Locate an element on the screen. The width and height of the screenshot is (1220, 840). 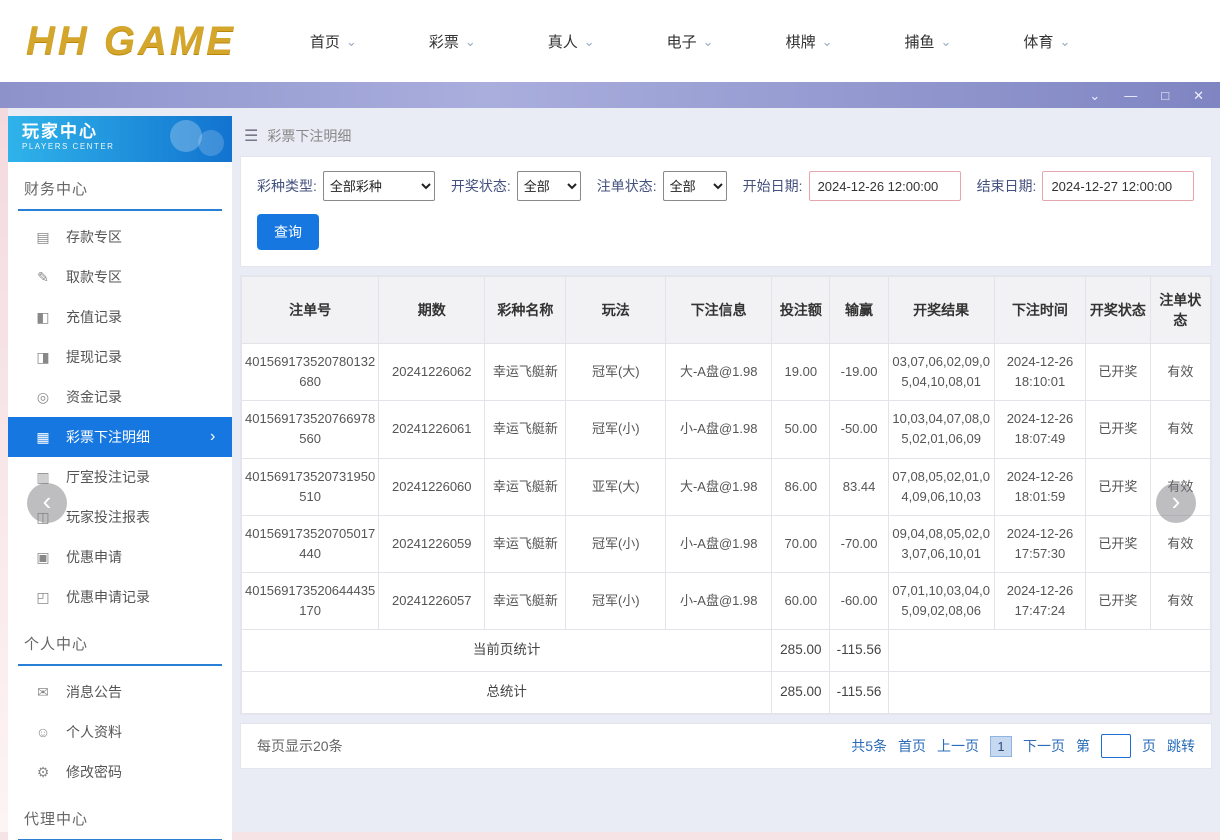
main-nav: 首页 ⌄ 彩票 ⌄ 真人 ⌄ 电子 ⌄ 棋牌 ⌄ 捕鱼 ⌄ 体育 ⌄ is located at coordinates (676, 41).